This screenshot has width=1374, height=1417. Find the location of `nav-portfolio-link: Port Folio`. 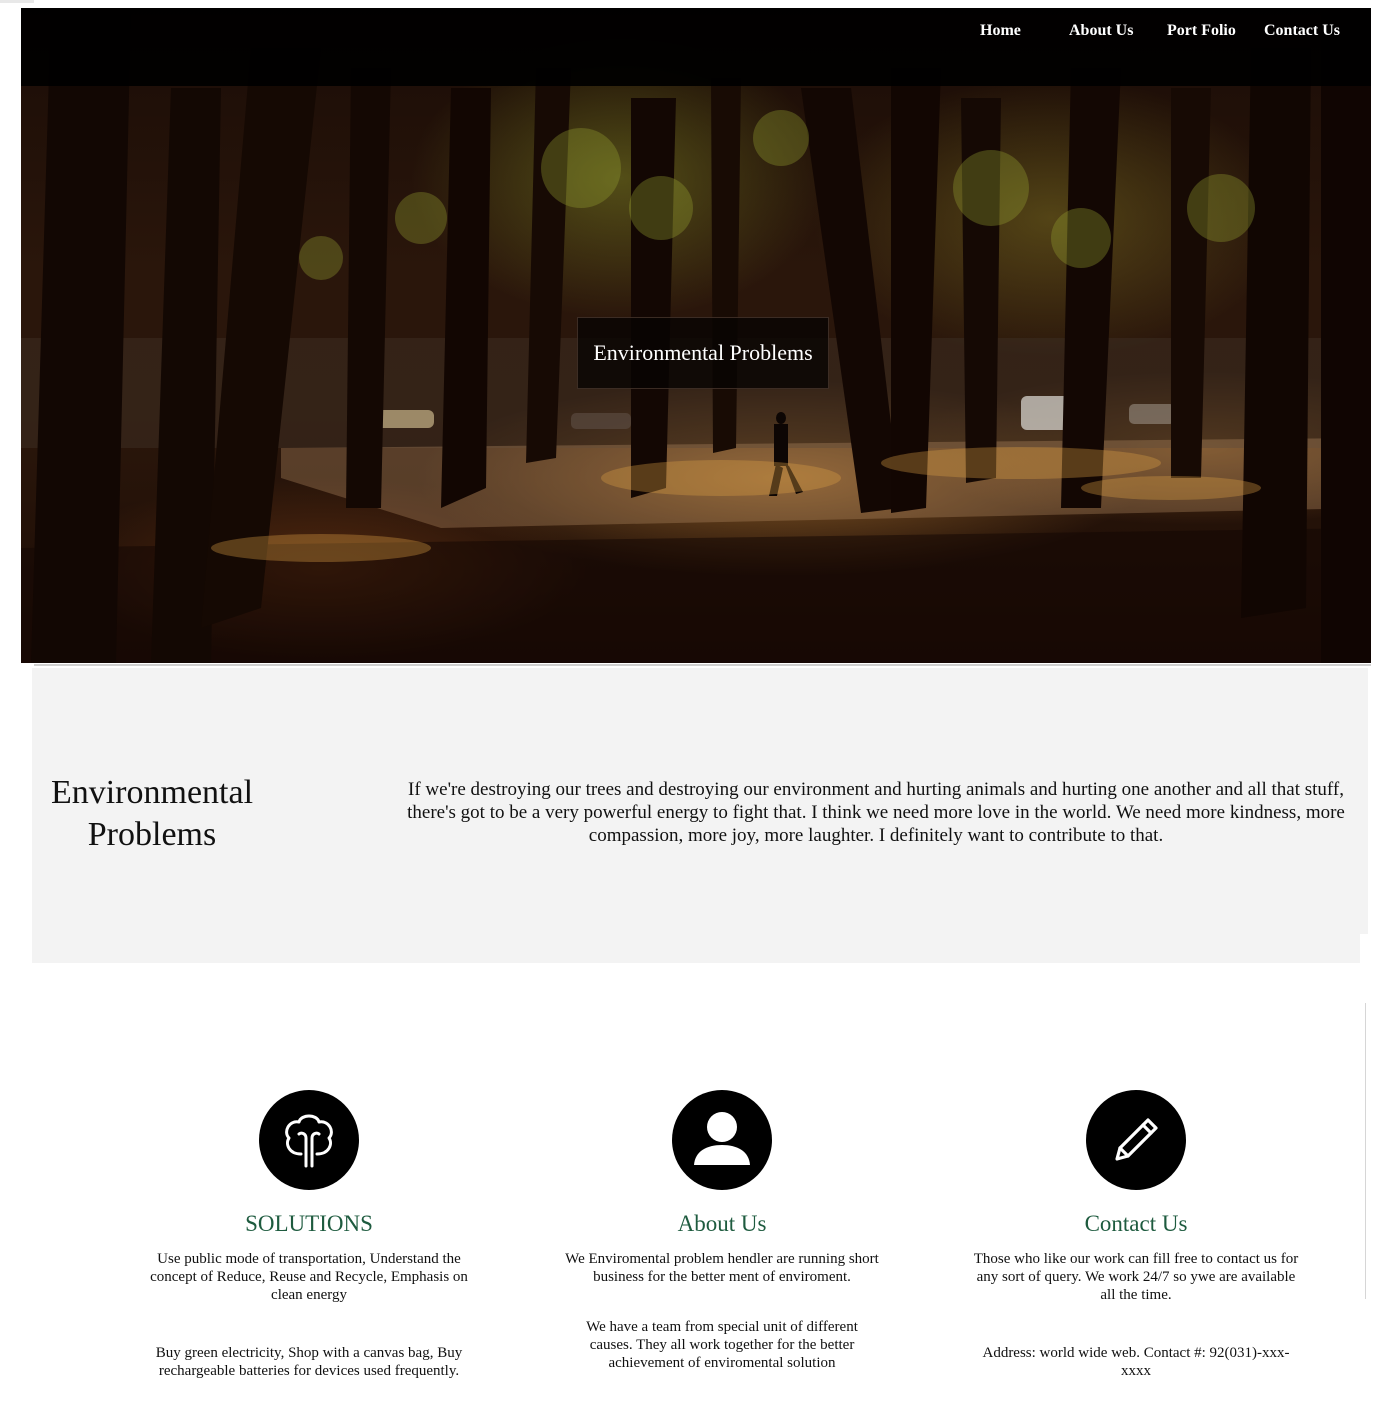

nav-portfolio-link: Port Folio is located at coordinates (1201, 31).